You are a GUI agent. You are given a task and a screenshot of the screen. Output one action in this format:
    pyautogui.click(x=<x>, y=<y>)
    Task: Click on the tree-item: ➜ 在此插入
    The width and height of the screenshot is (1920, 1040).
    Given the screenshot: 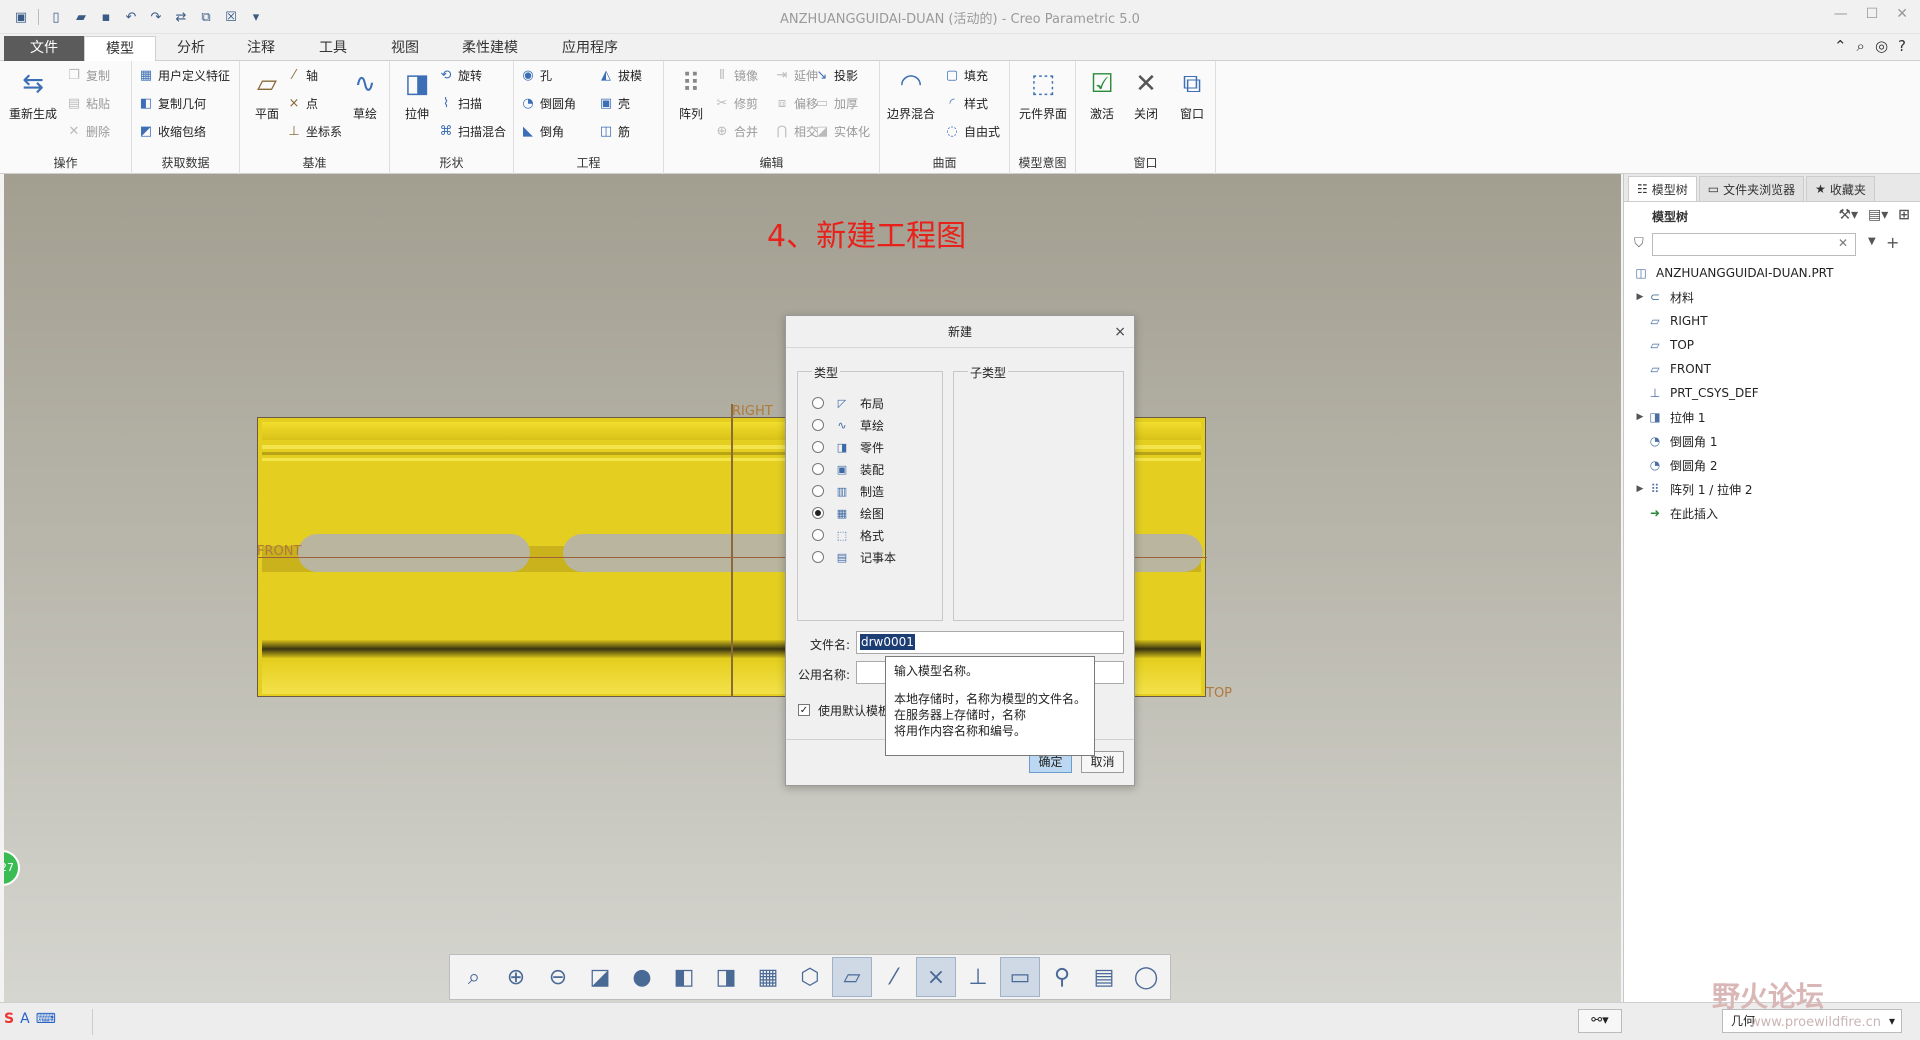 What is the action you would take?
    pyautogui.click(x=1676, y=513)
    